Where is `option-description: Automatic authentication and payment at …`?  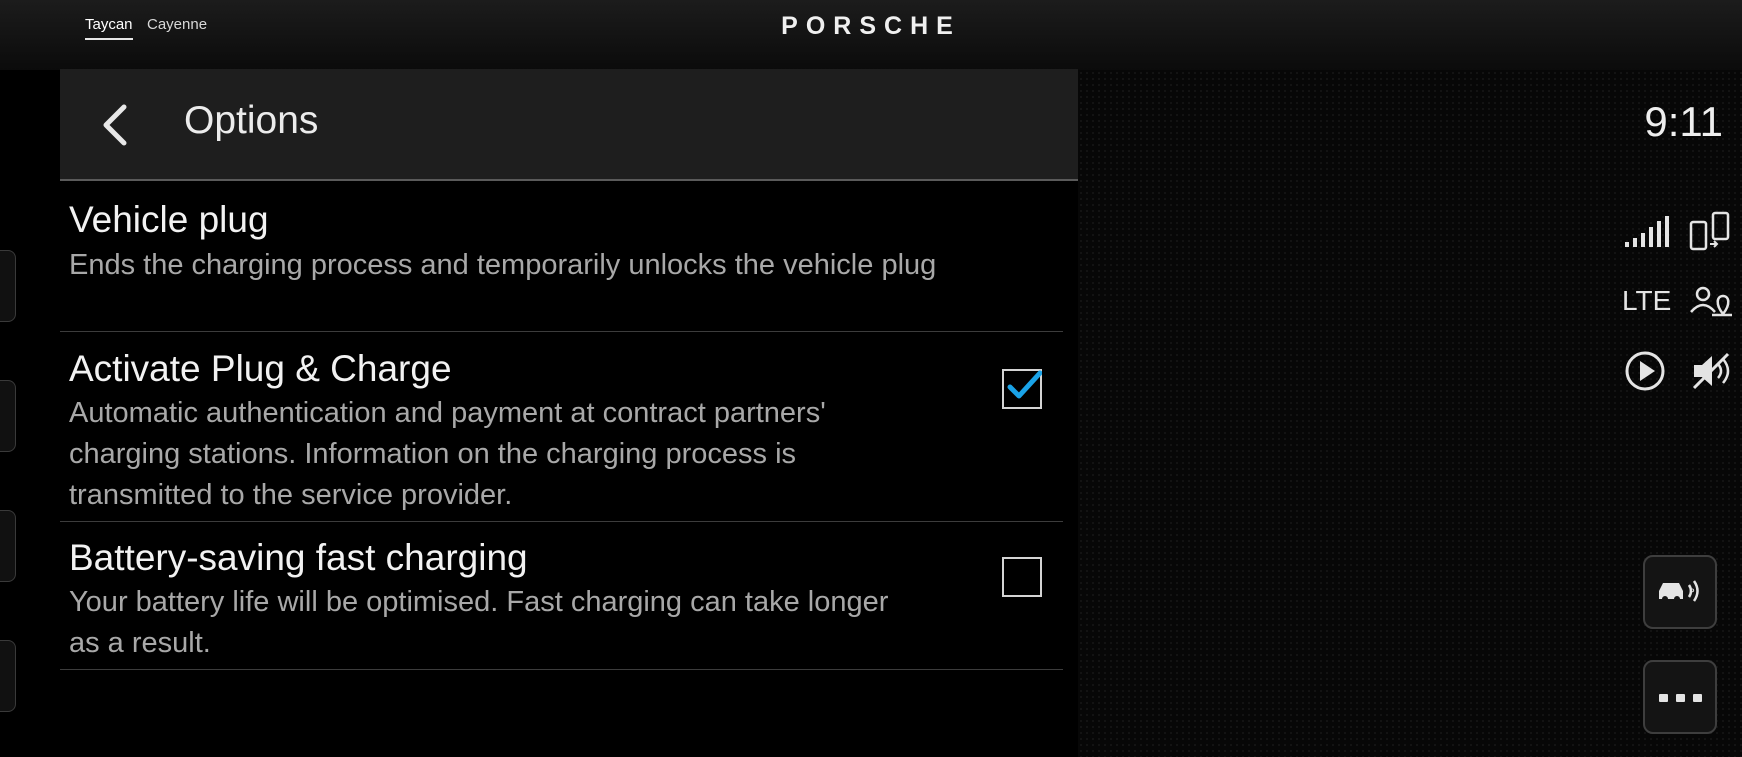 option-description: Automatic authentication and payment at … is located at coordinates (447, 454).